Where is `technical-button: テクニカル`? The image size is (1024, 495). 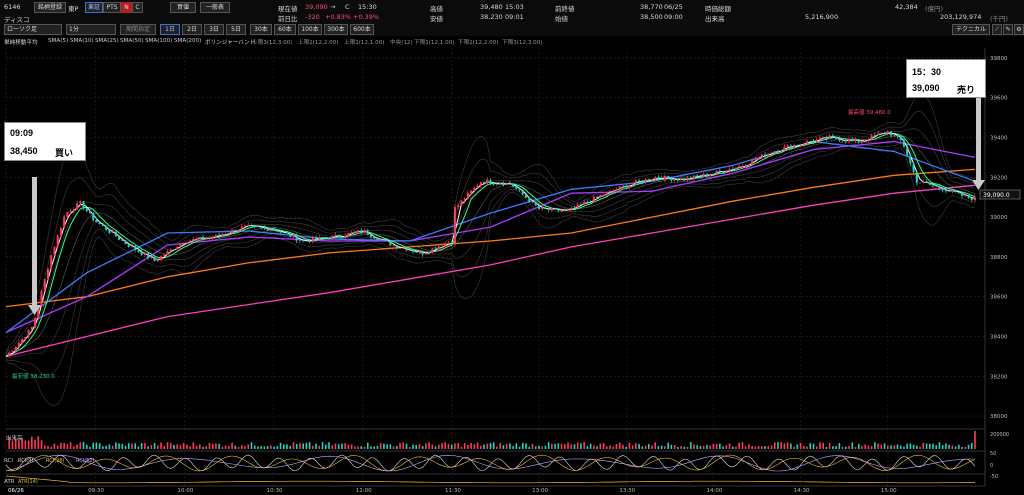 technical-button: テクニカル is located at coordinates (971, 29).